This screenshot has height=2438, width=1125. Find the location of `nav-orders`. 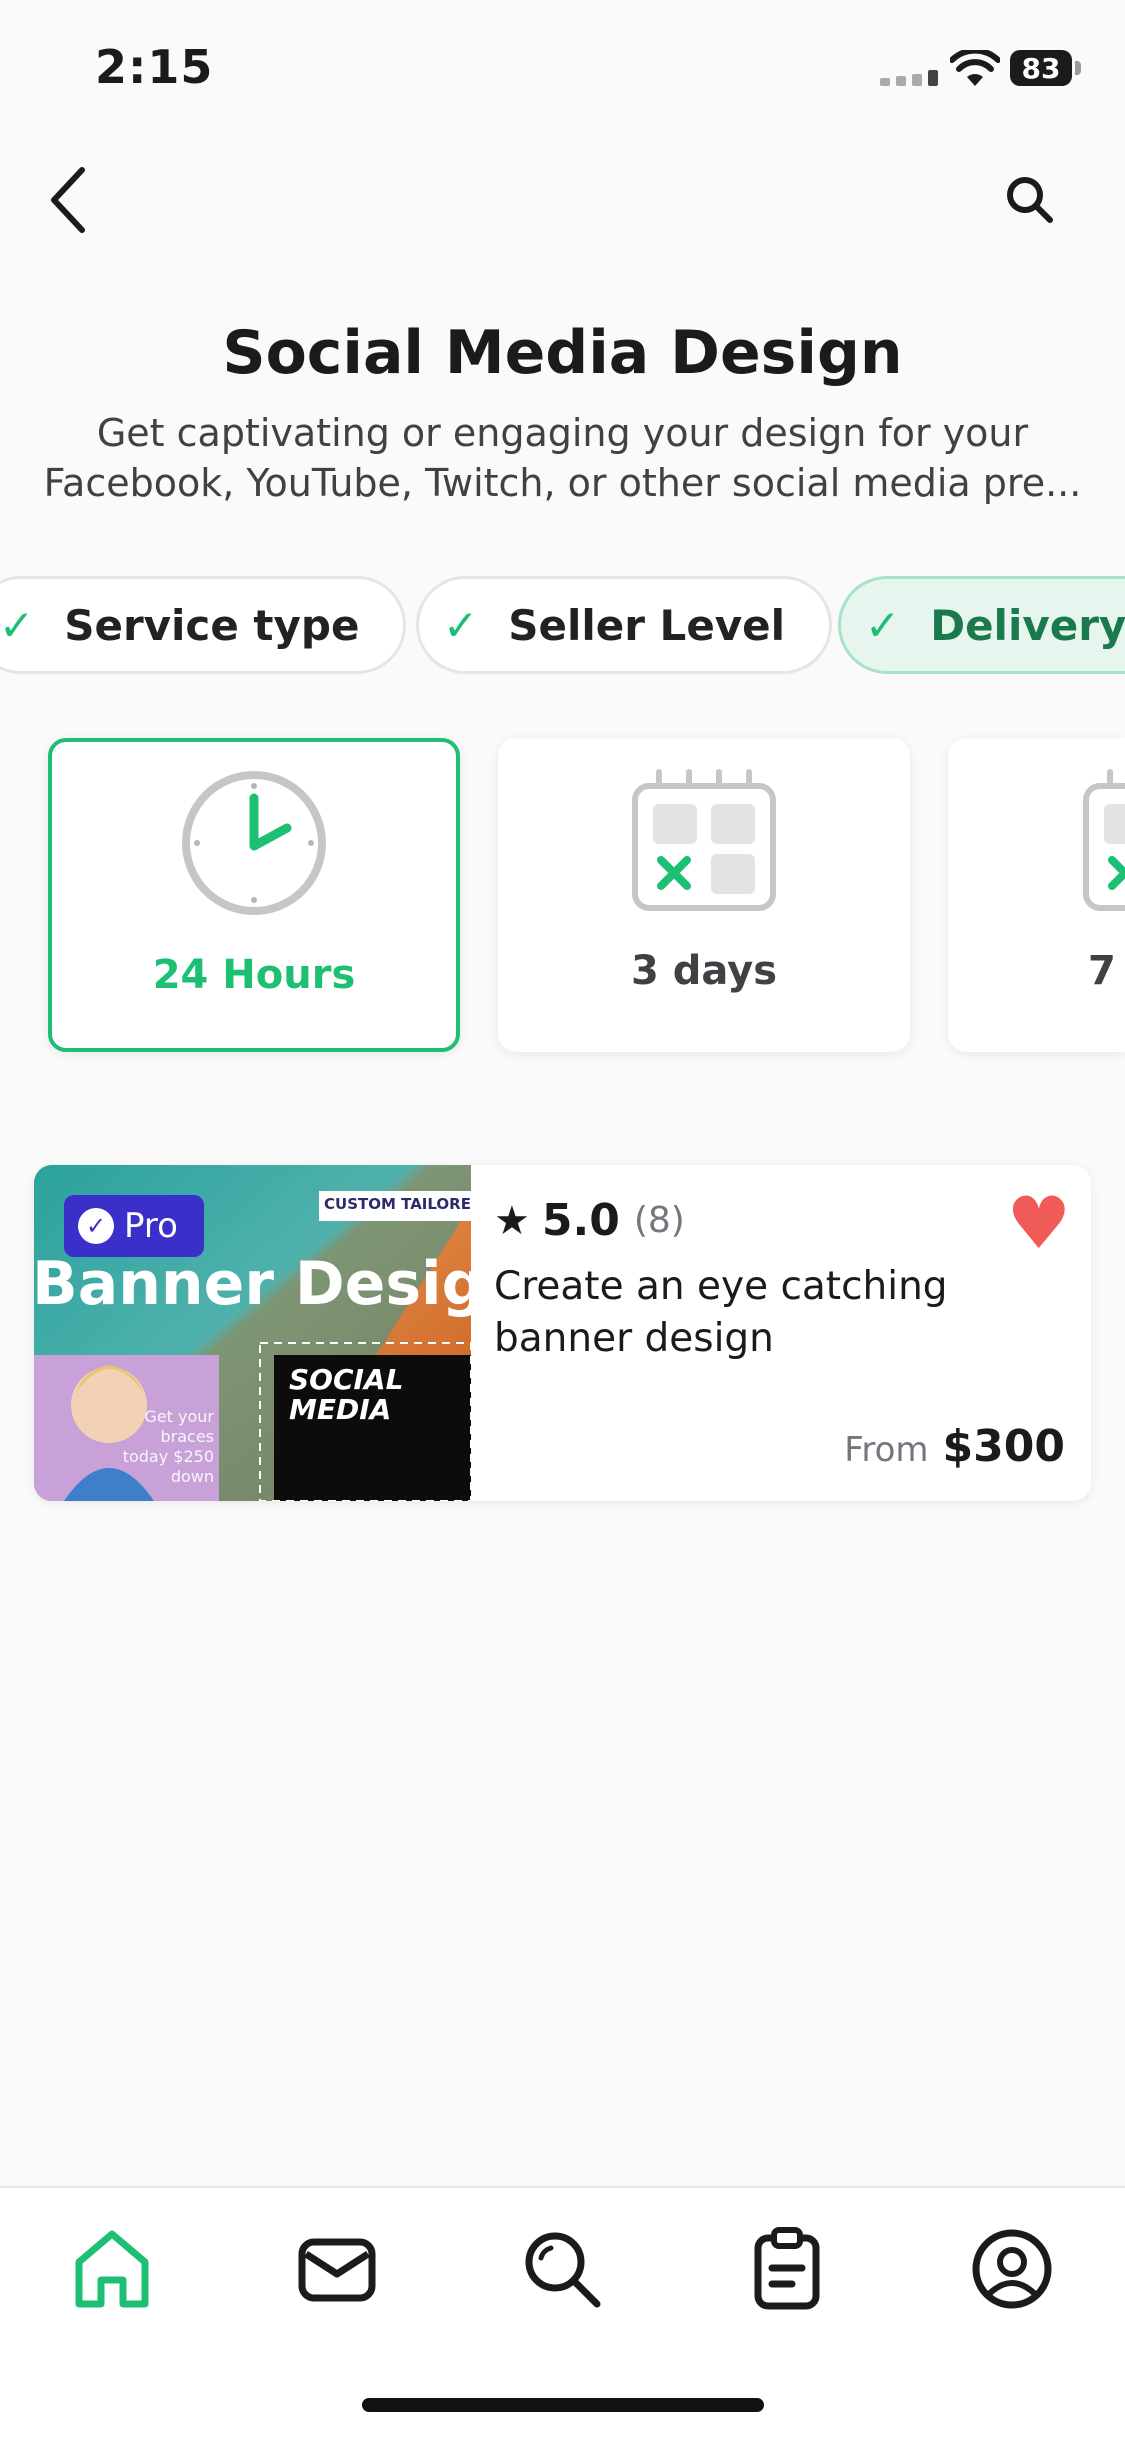

nav-orders is located at coordinates (787, 2269).